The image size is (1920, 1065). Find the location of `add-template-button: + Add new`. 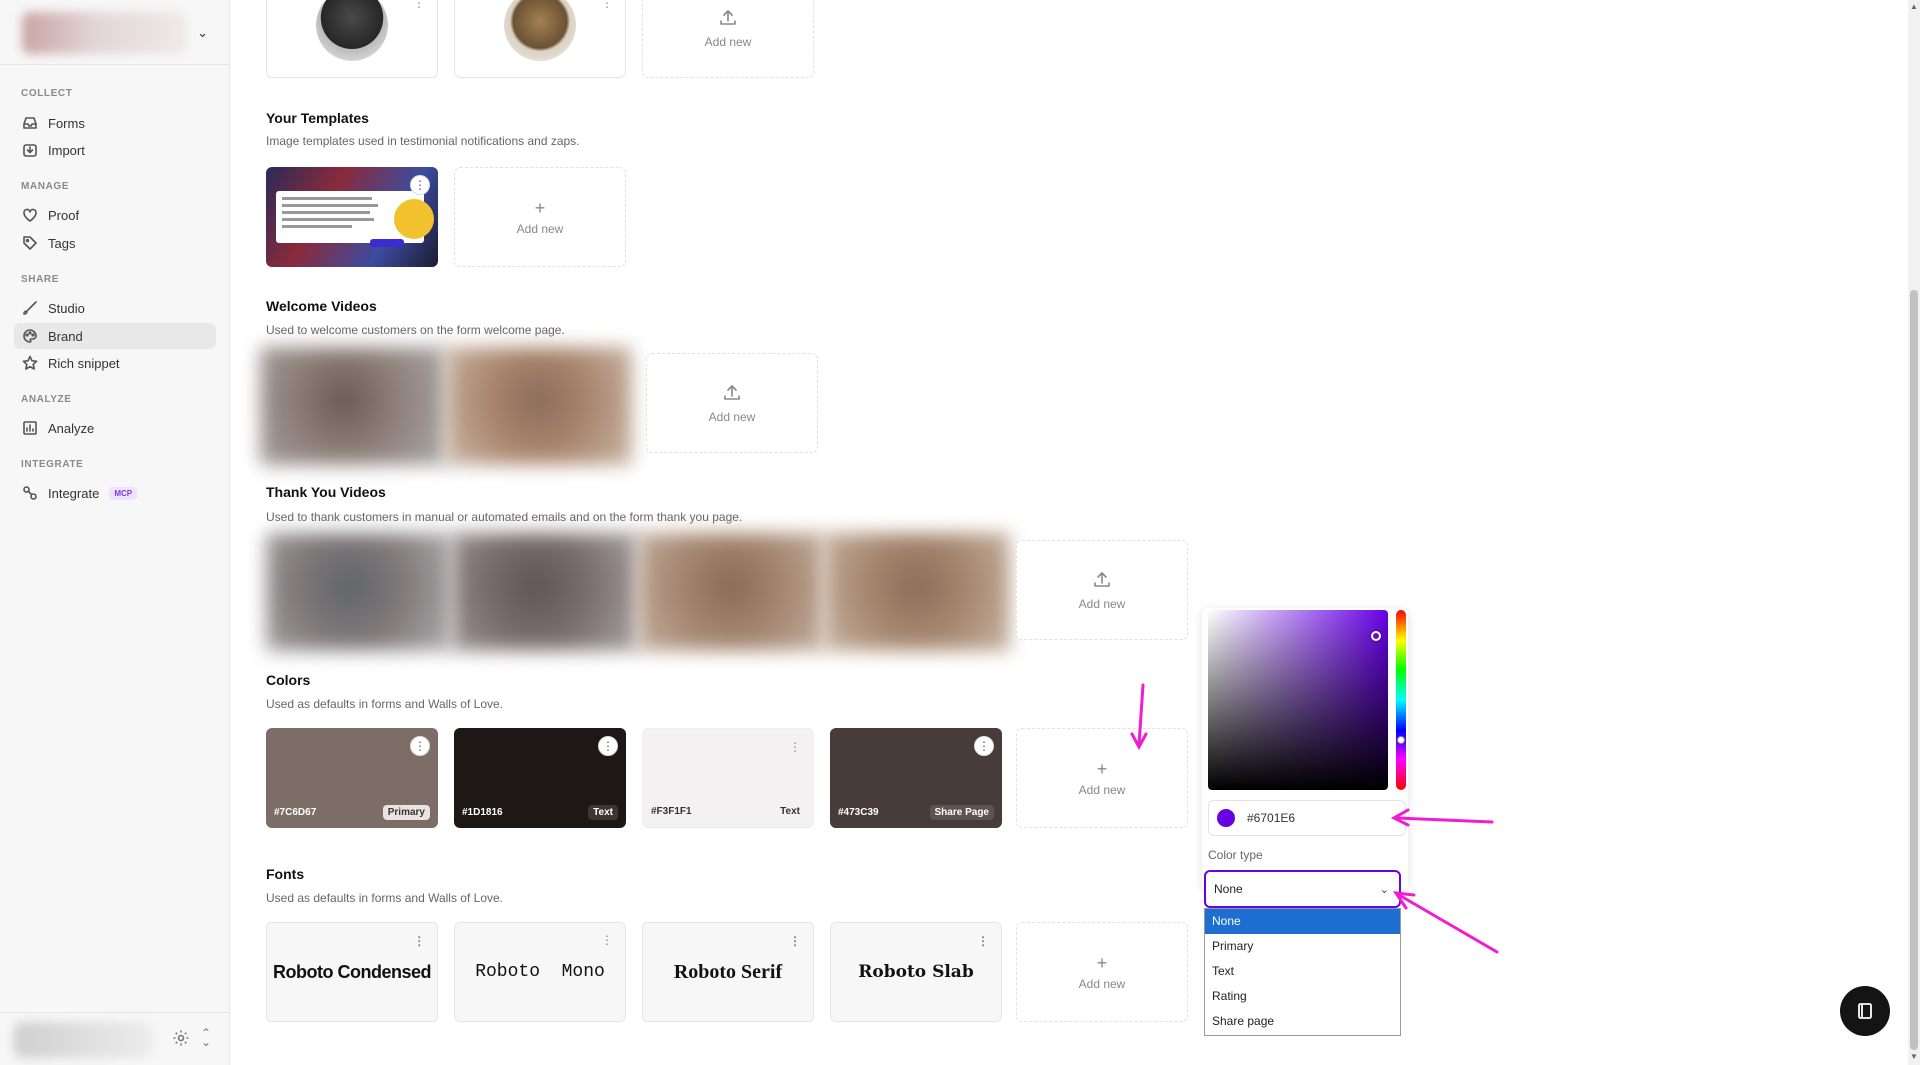

add-template-button: + Add new is located at coordinates (540, 217).